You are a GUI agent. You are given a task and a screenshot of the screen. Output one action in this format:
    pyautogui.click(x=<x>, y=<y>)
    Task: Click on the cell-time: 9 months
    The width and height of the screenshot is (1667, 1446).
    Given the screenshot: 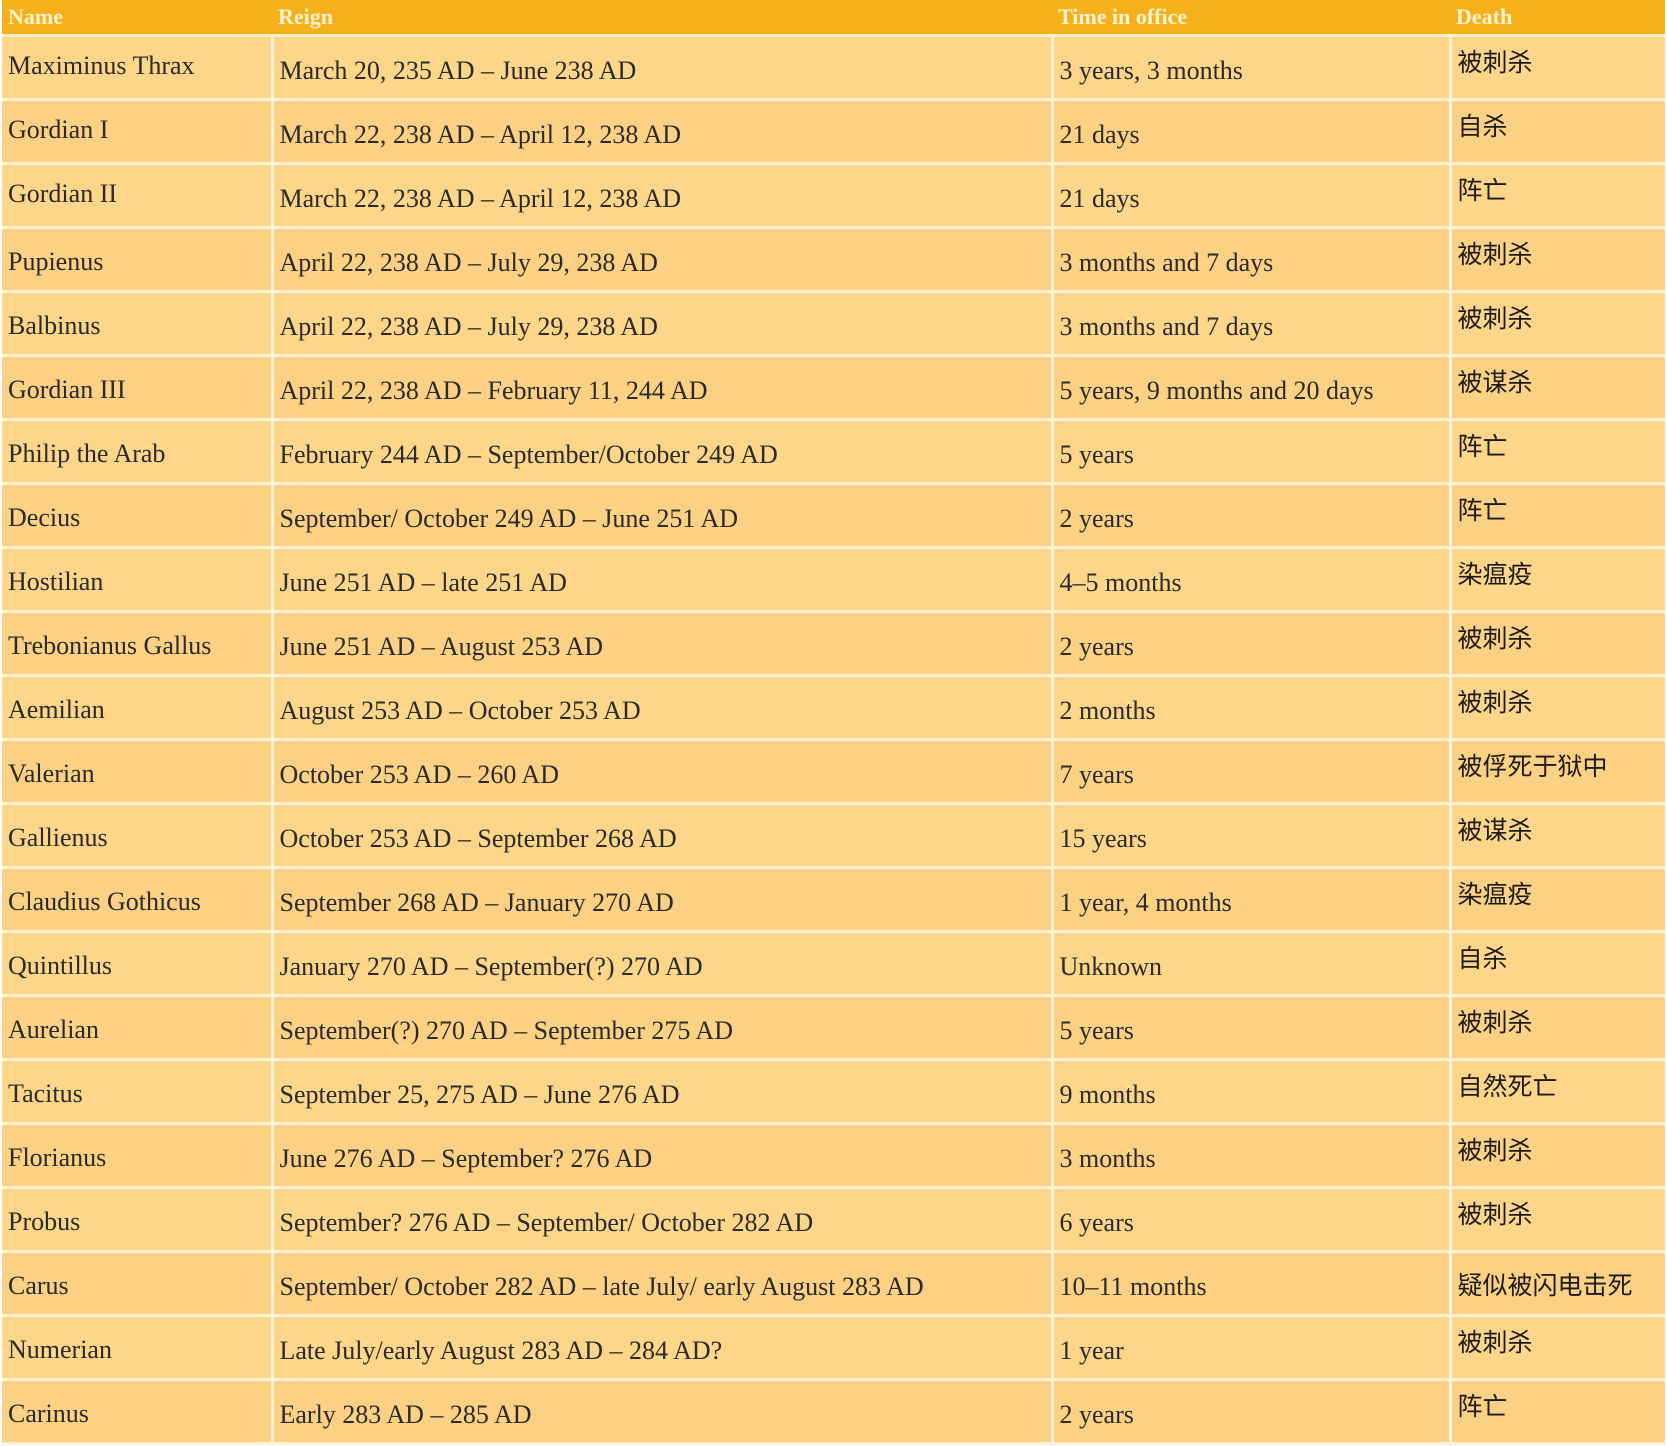 What is the action you would take?
    pyautogui.click(x=1252, y=1092)
    